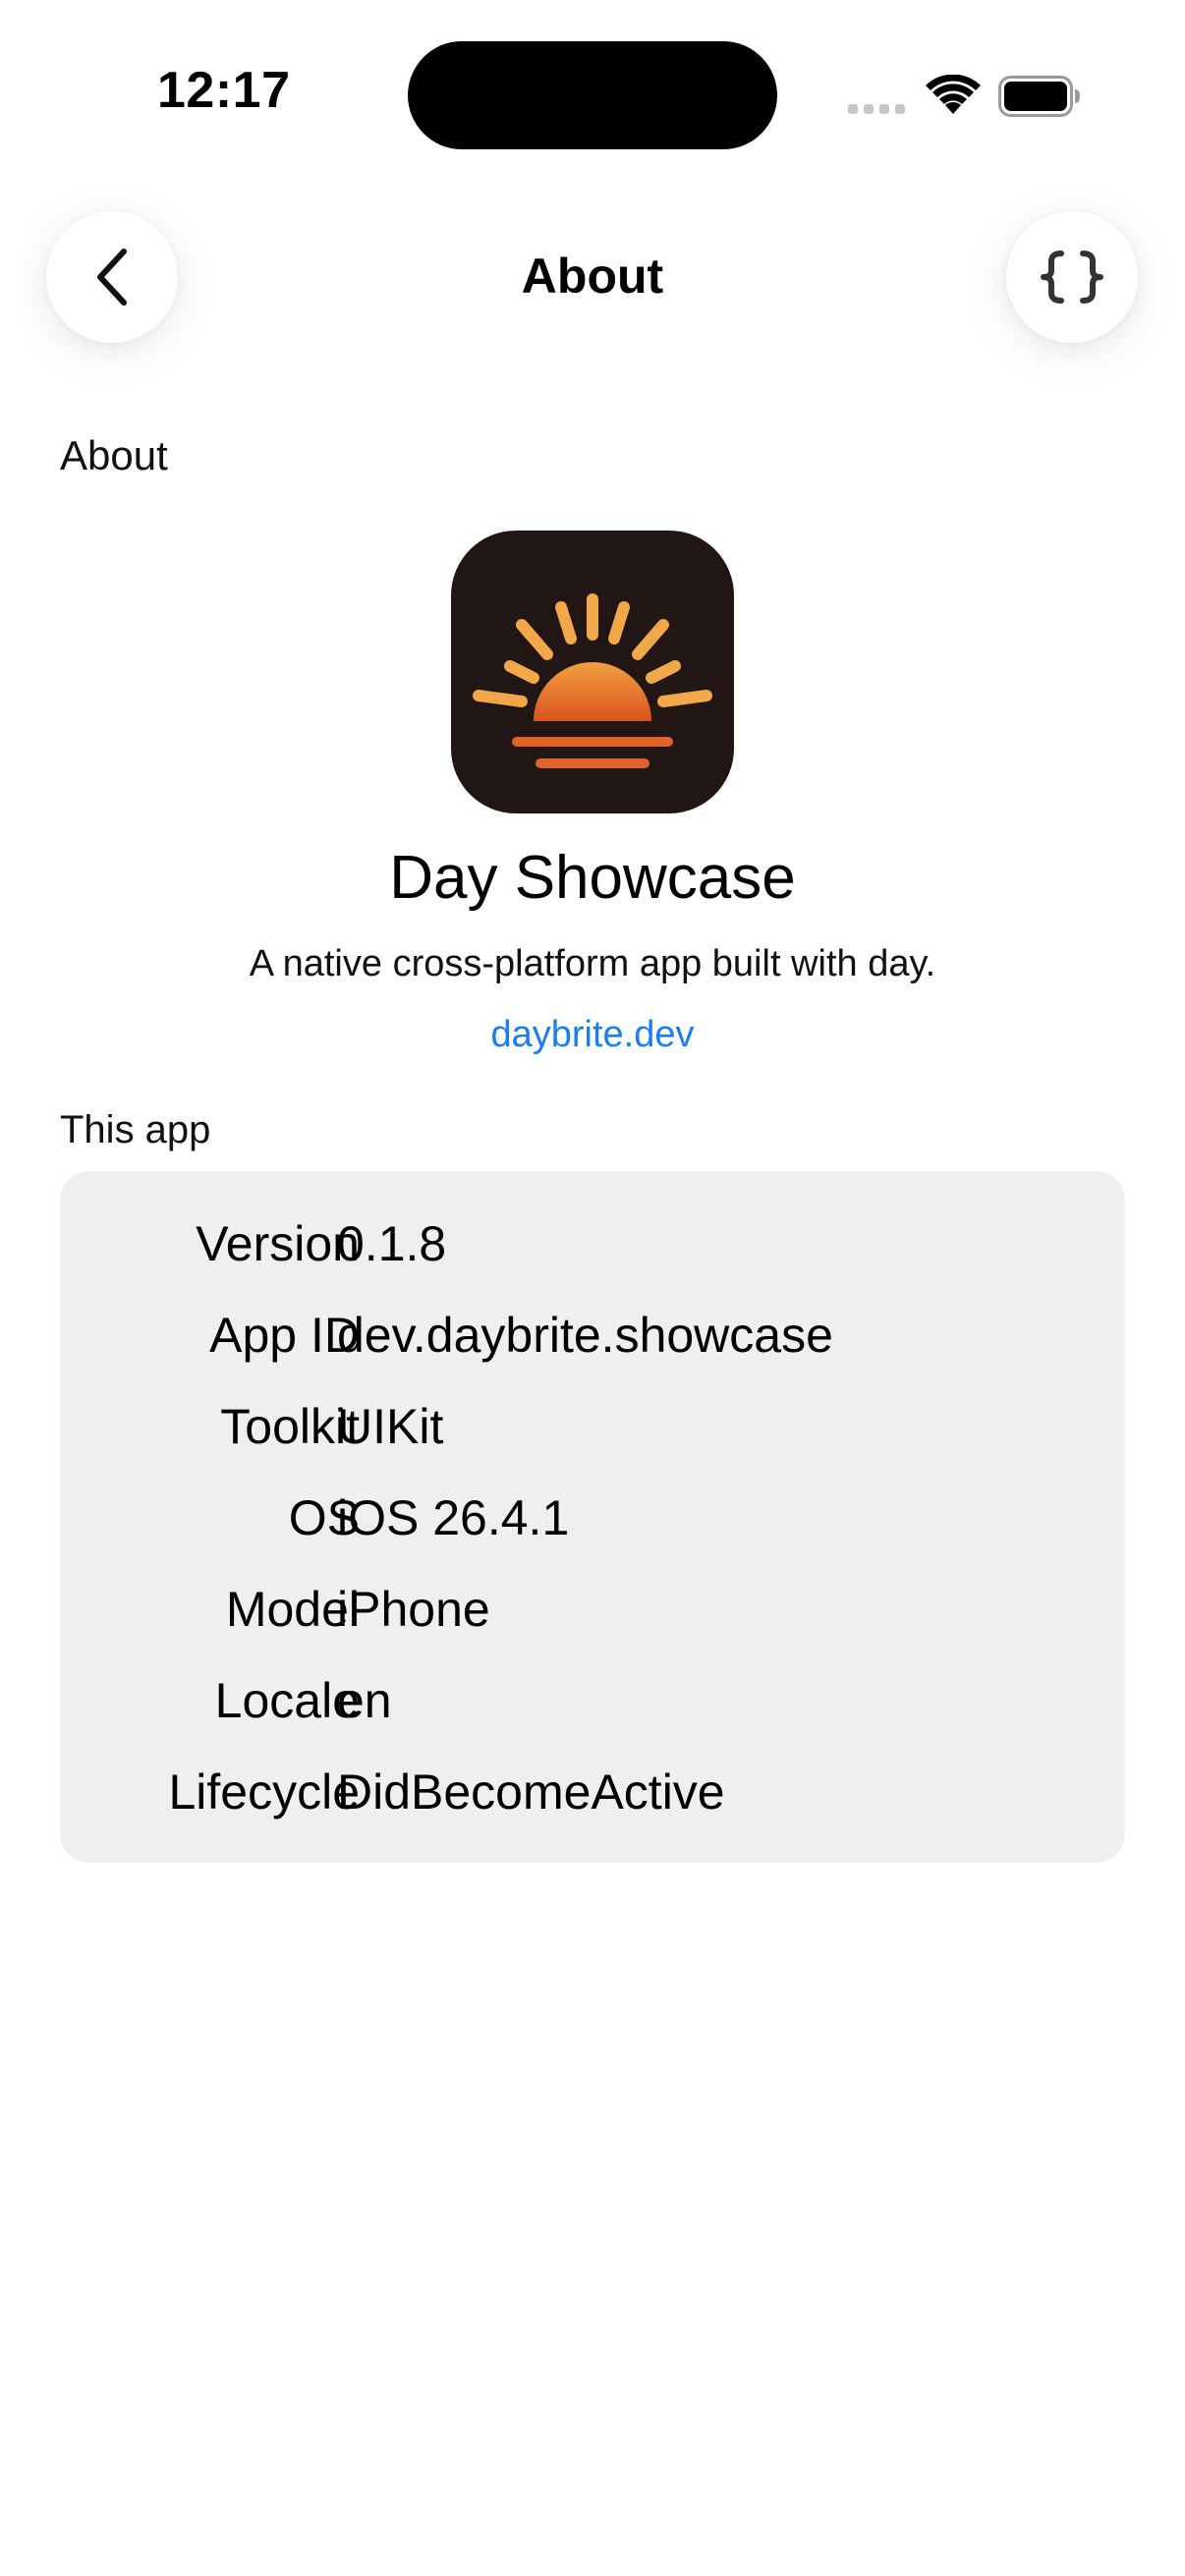 This screenshot has height=2576, width=1185. I want to click on info-row-version: Version 0.1.8, so click(592, 1243).